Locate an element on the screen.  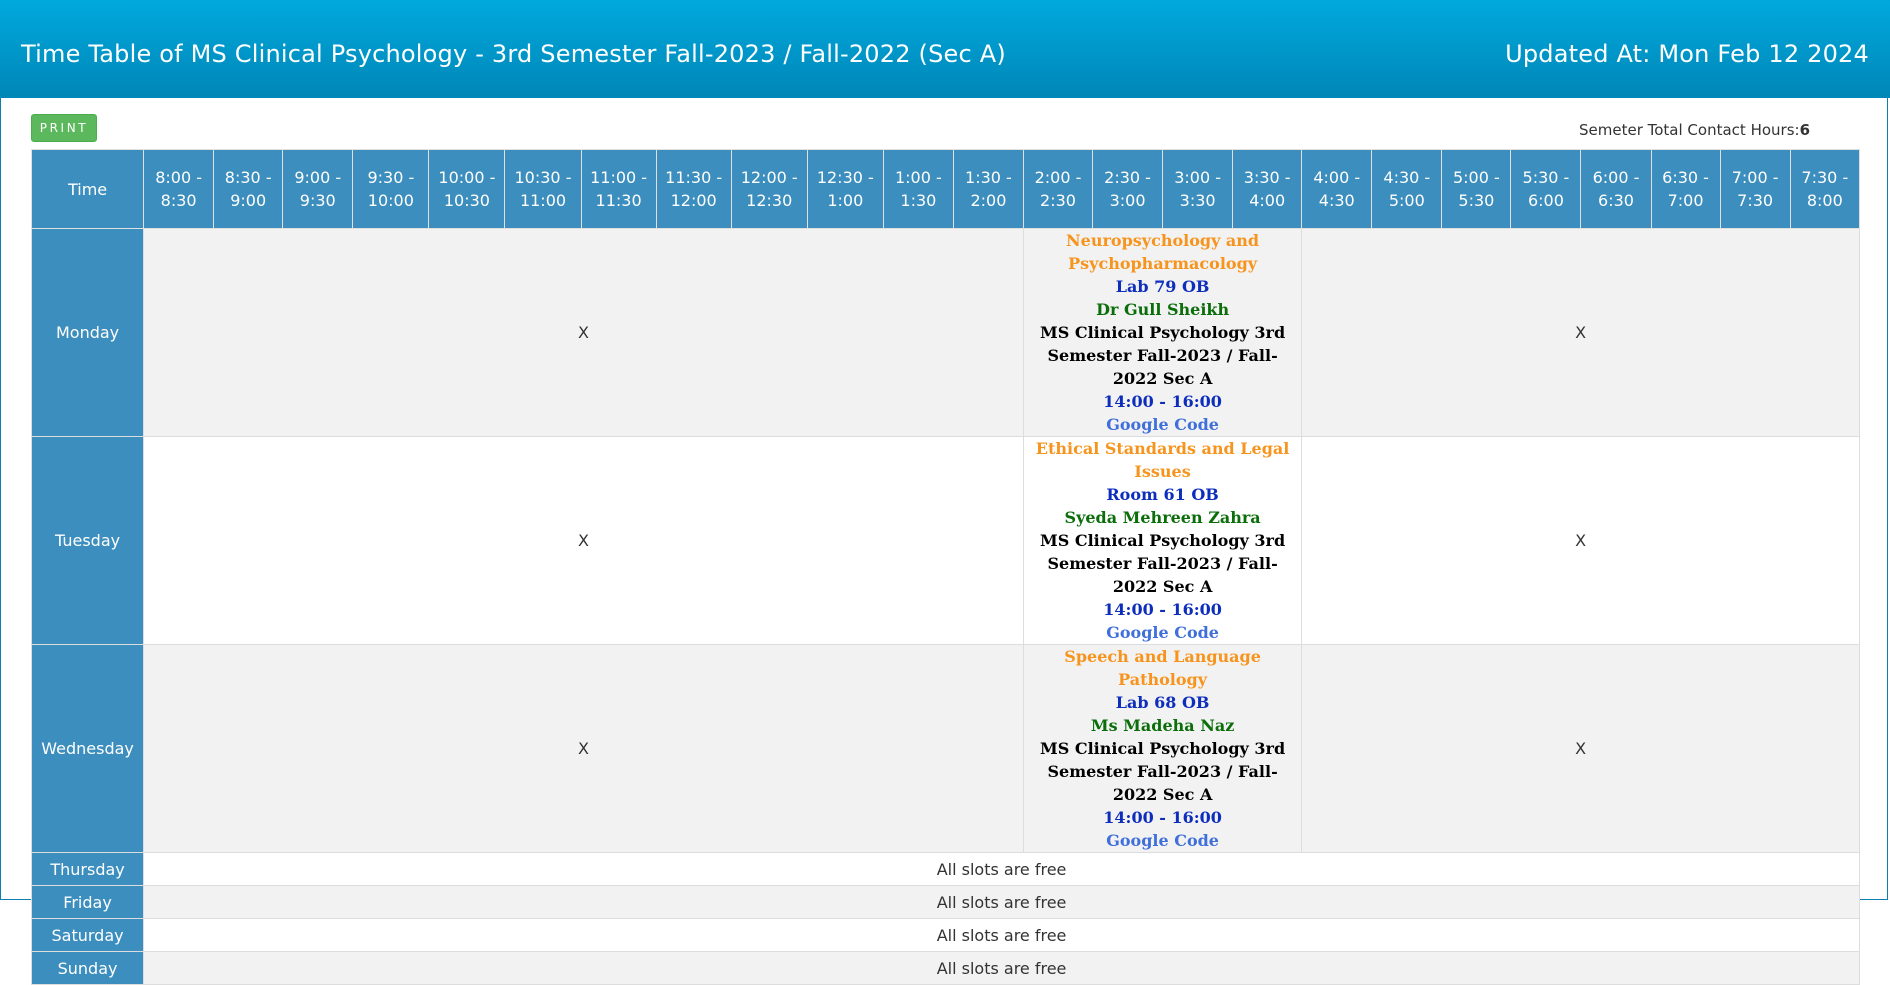
slot-header: 7:00 - 7:30 is located at coordinates (1755, 189).